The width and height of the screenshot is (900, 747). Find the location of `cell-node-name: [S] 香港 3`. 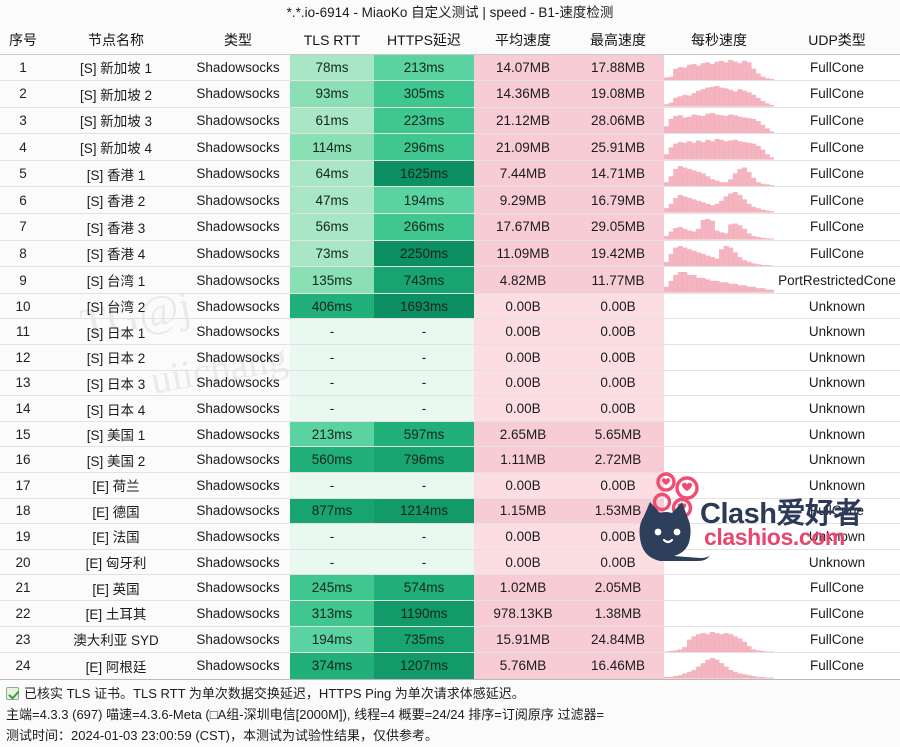

cell-node-name: [S] 香港 3 is located at coordinates (116, 228).